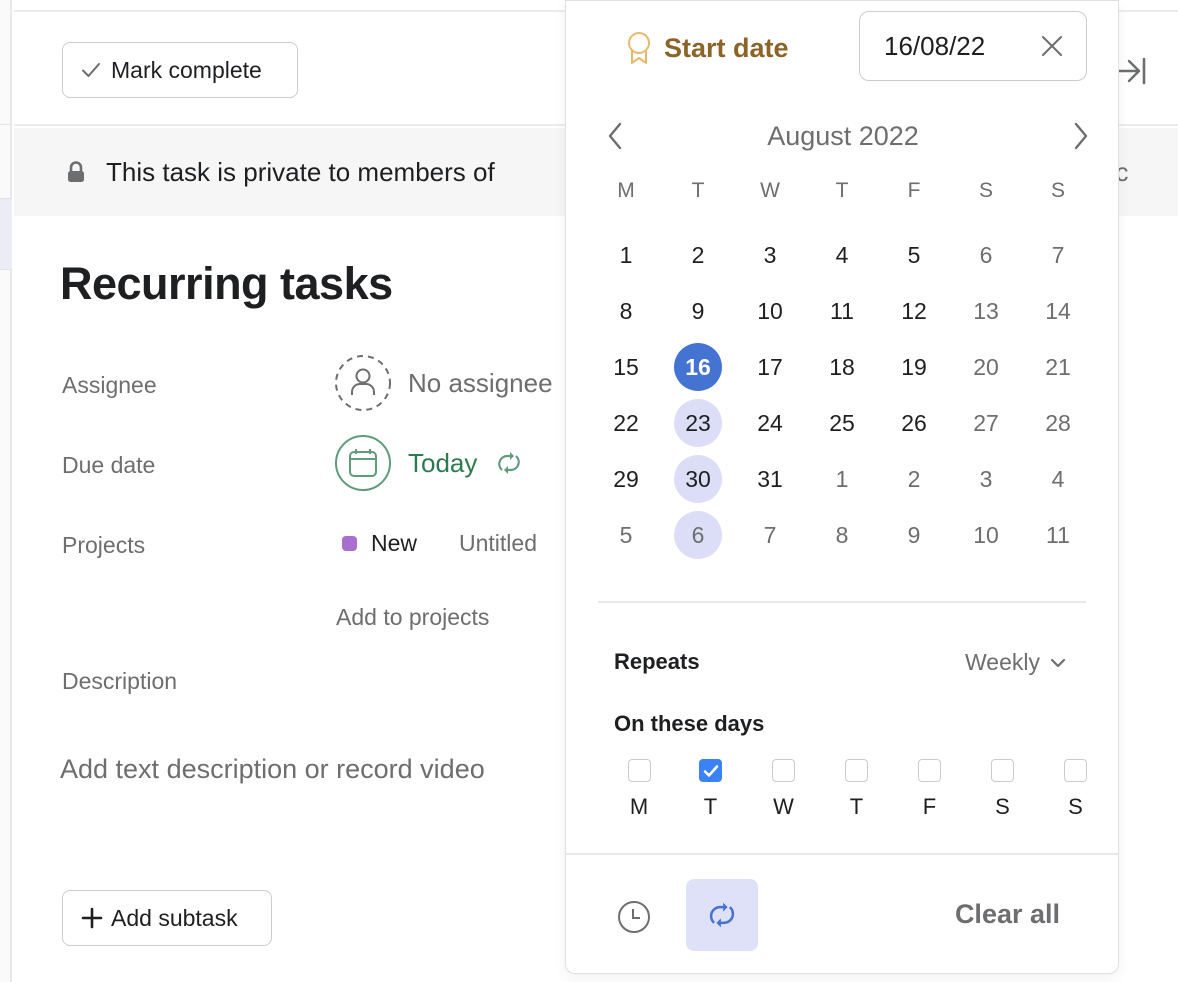 This screenshot has width=1178, height=982. I want to click on calendar-day: 18, so click(842, 367).